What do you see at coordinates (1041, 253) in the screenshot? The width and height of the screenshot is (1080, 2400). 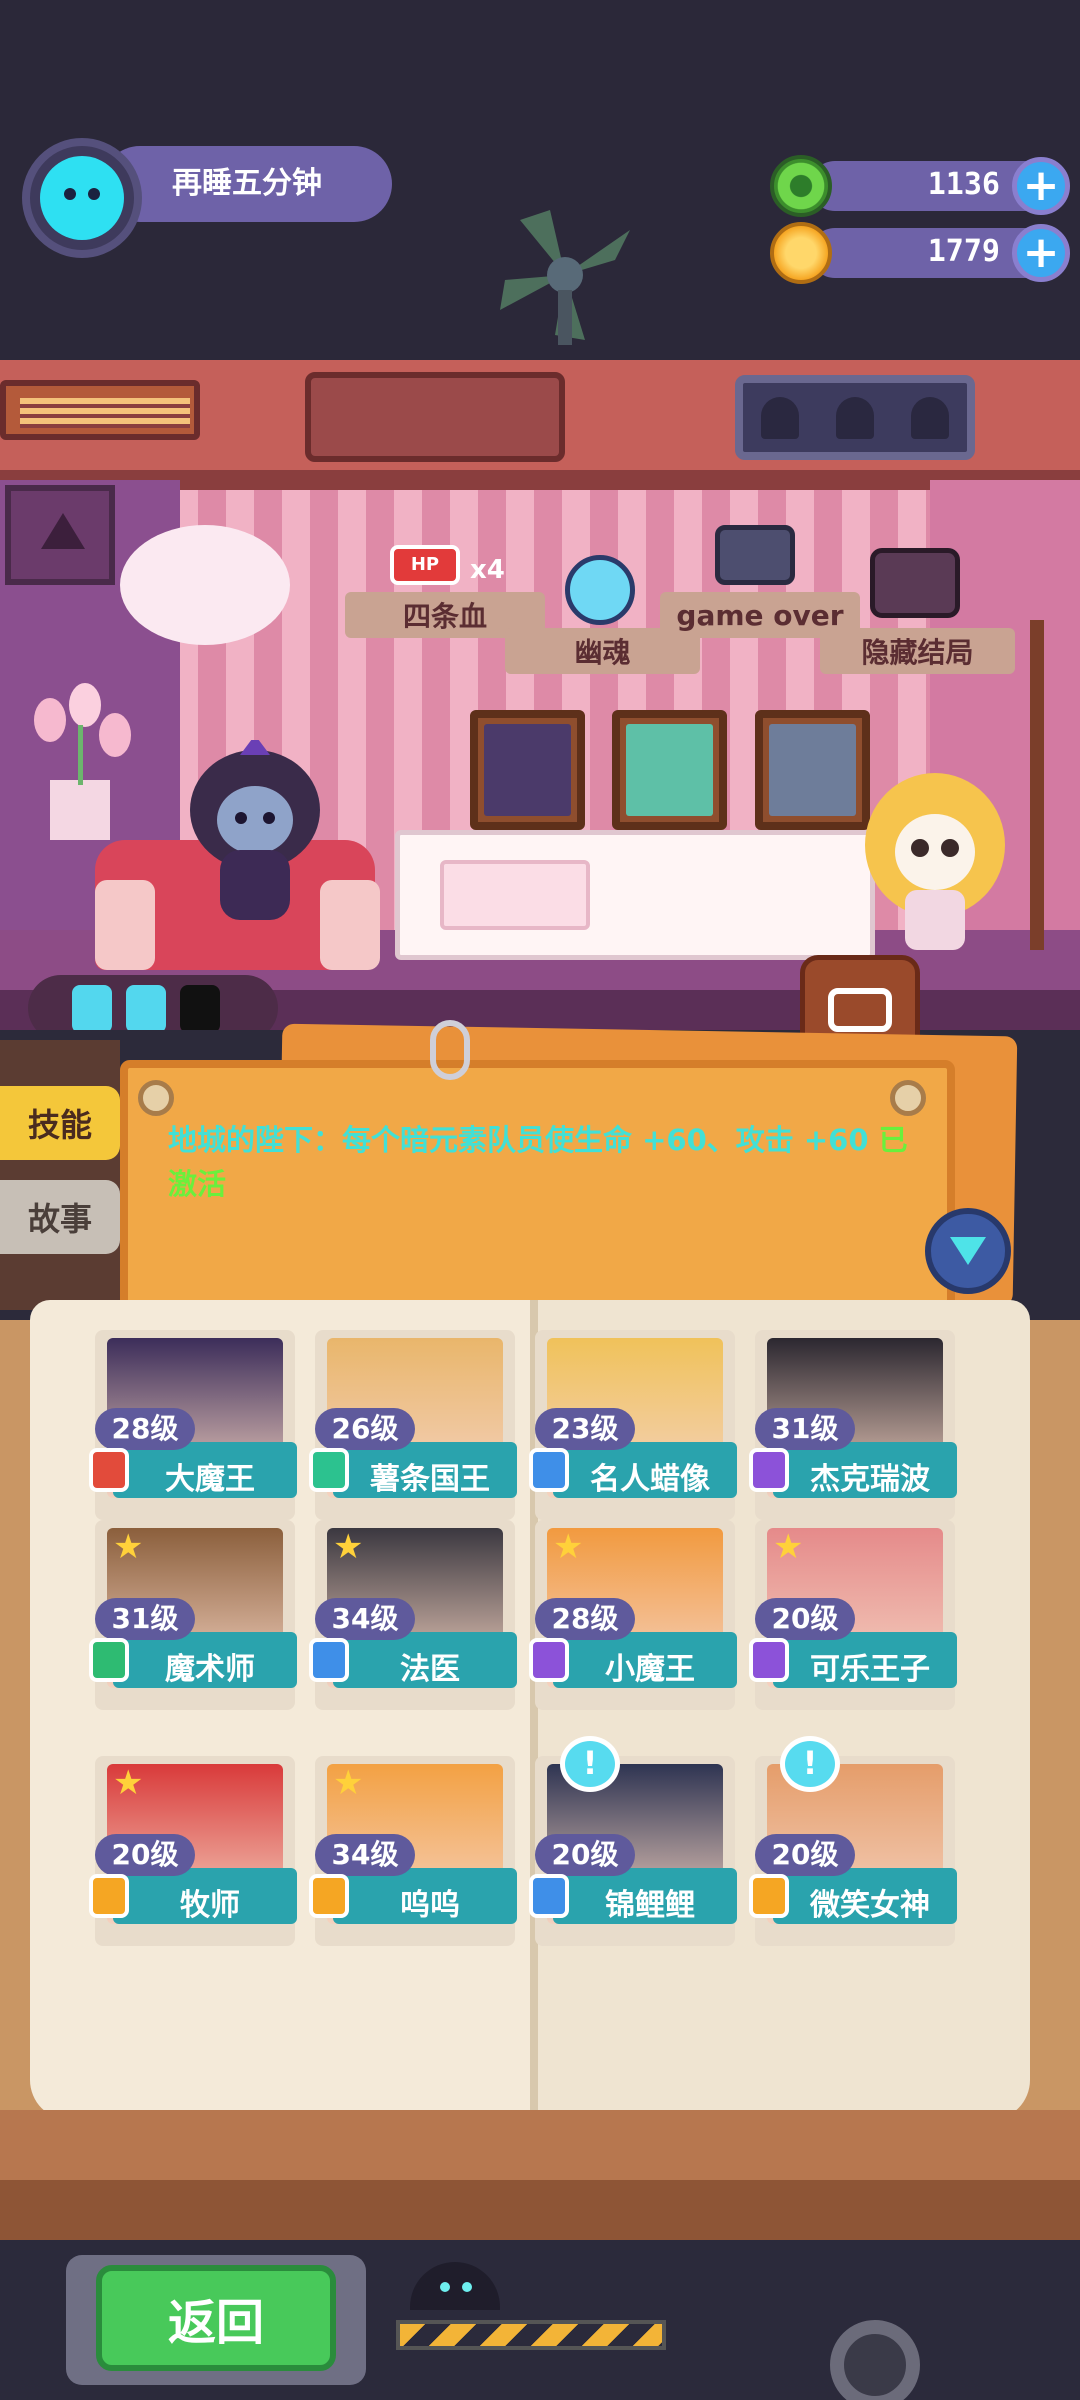 I see `add-coins-button: +` at bounding box center [1041, 253].